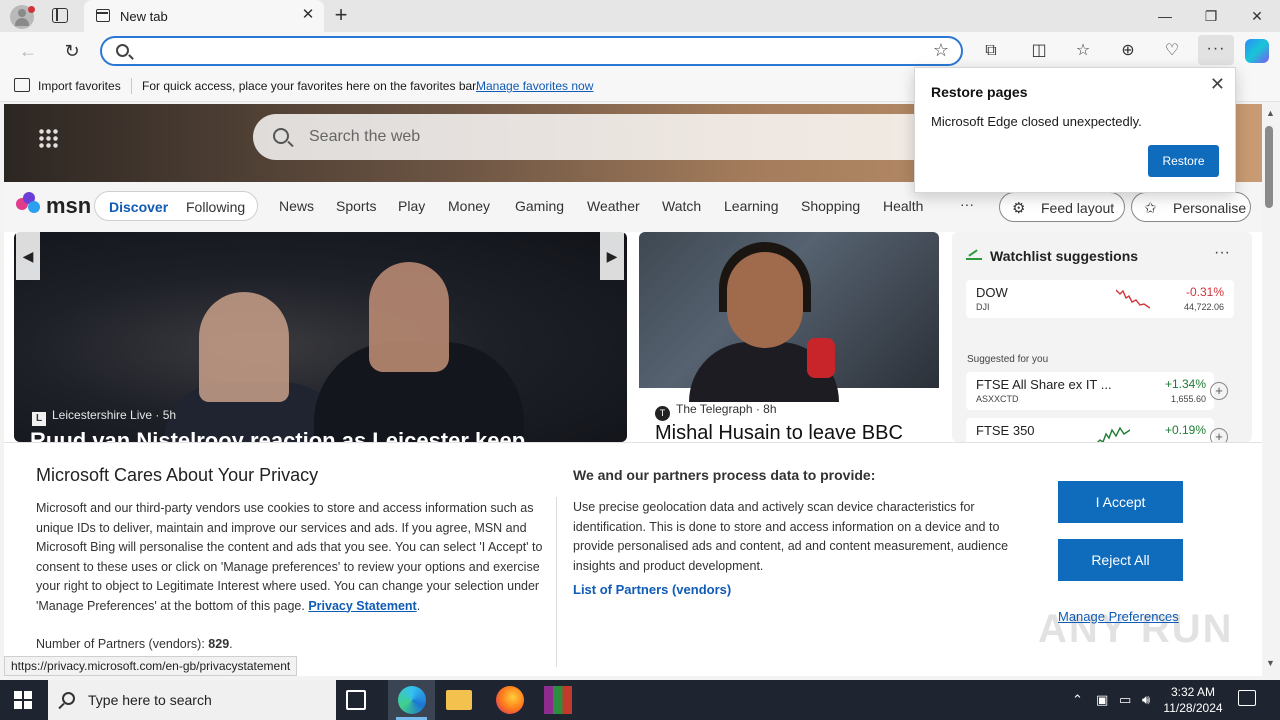  Describe the element at coordinates (1247, 698) in the screenshot. I see `notifications-icon` at that location.